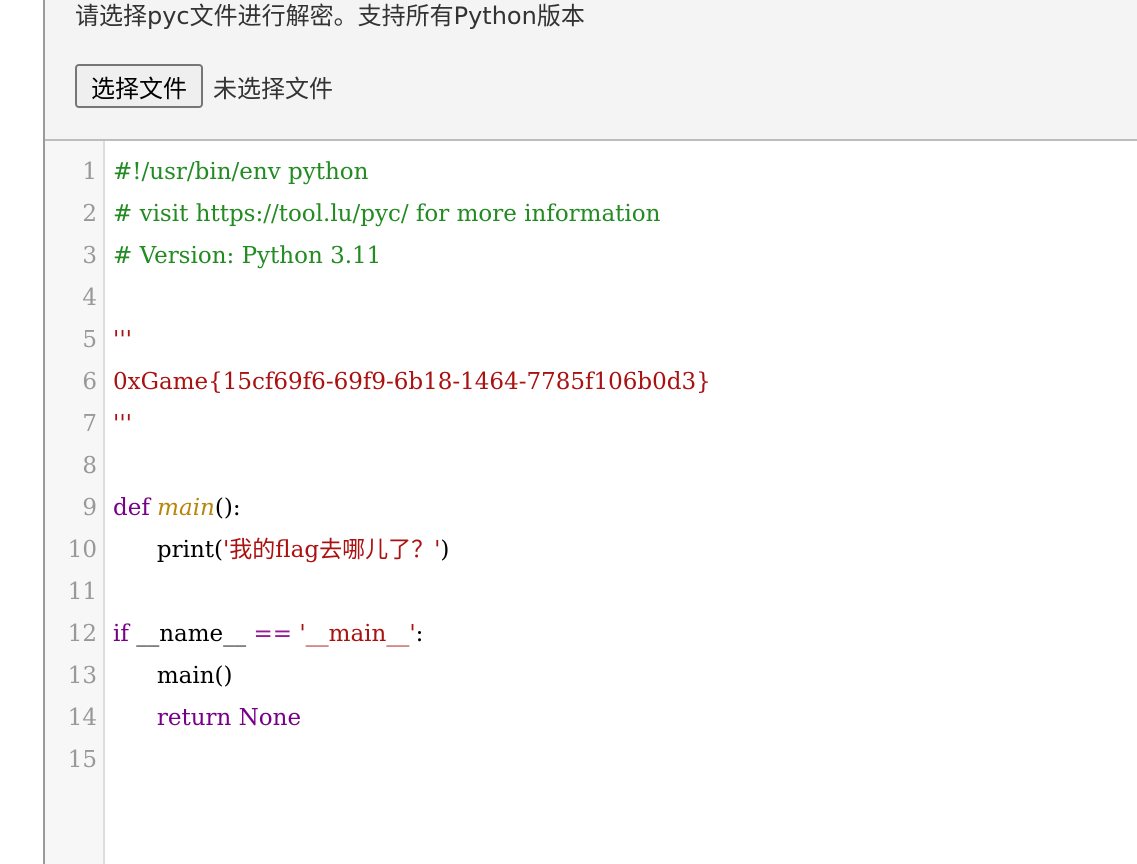  Describe the element at coordinates (331, 550) in the screenshot. I see `code-token: '我的flag去哪儿了？'` at that location.